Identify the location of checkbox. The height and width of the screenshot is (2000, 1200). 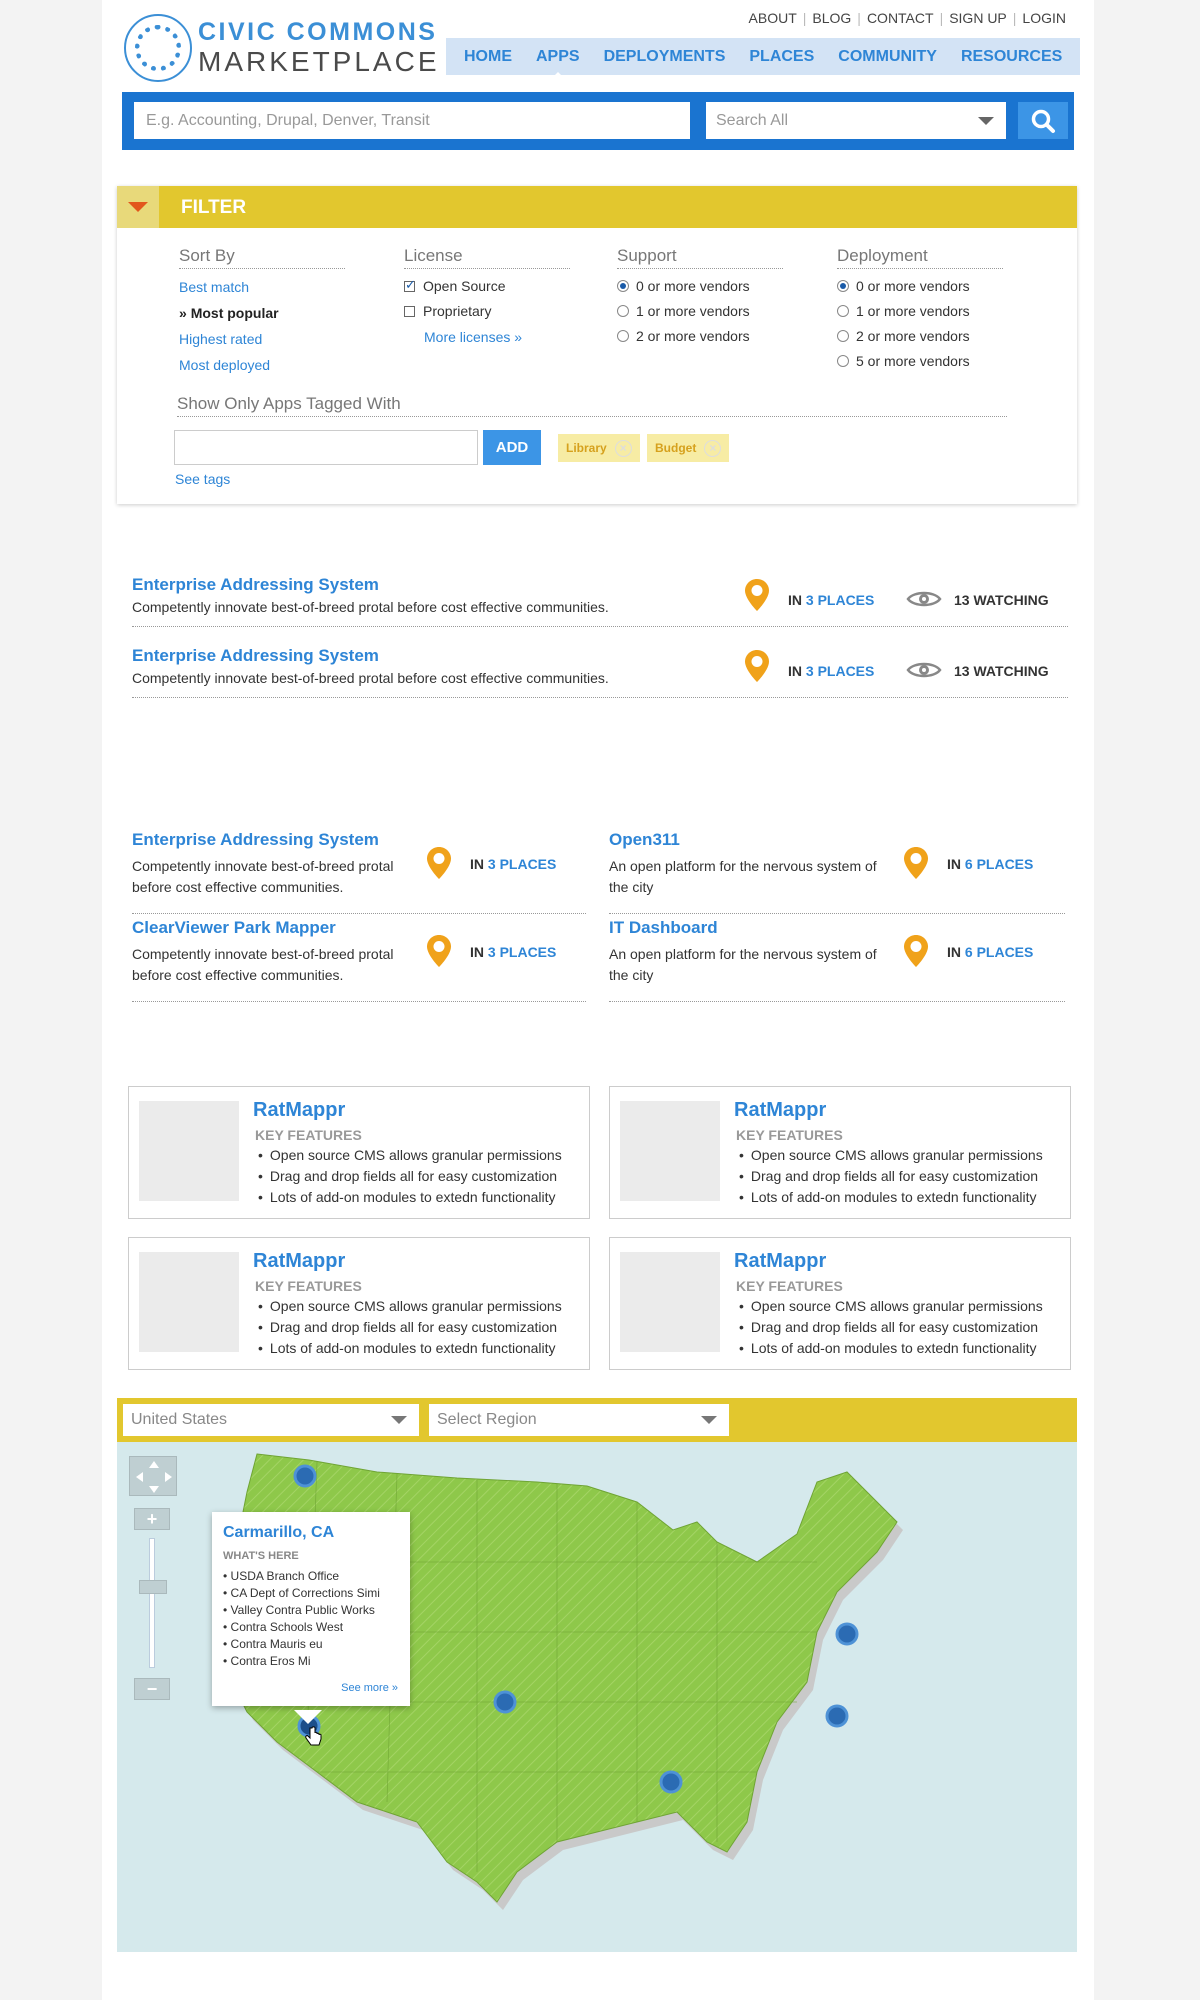
(409, 311).